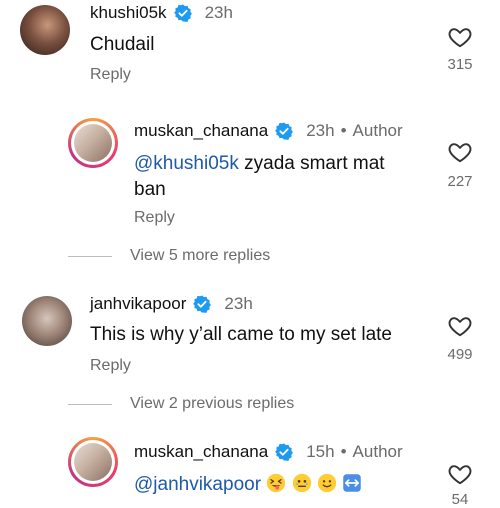  What do you see at coordinates (128, 13) in the screenshot?
I see `username: khushi05k` at bounding box center [128, 13].